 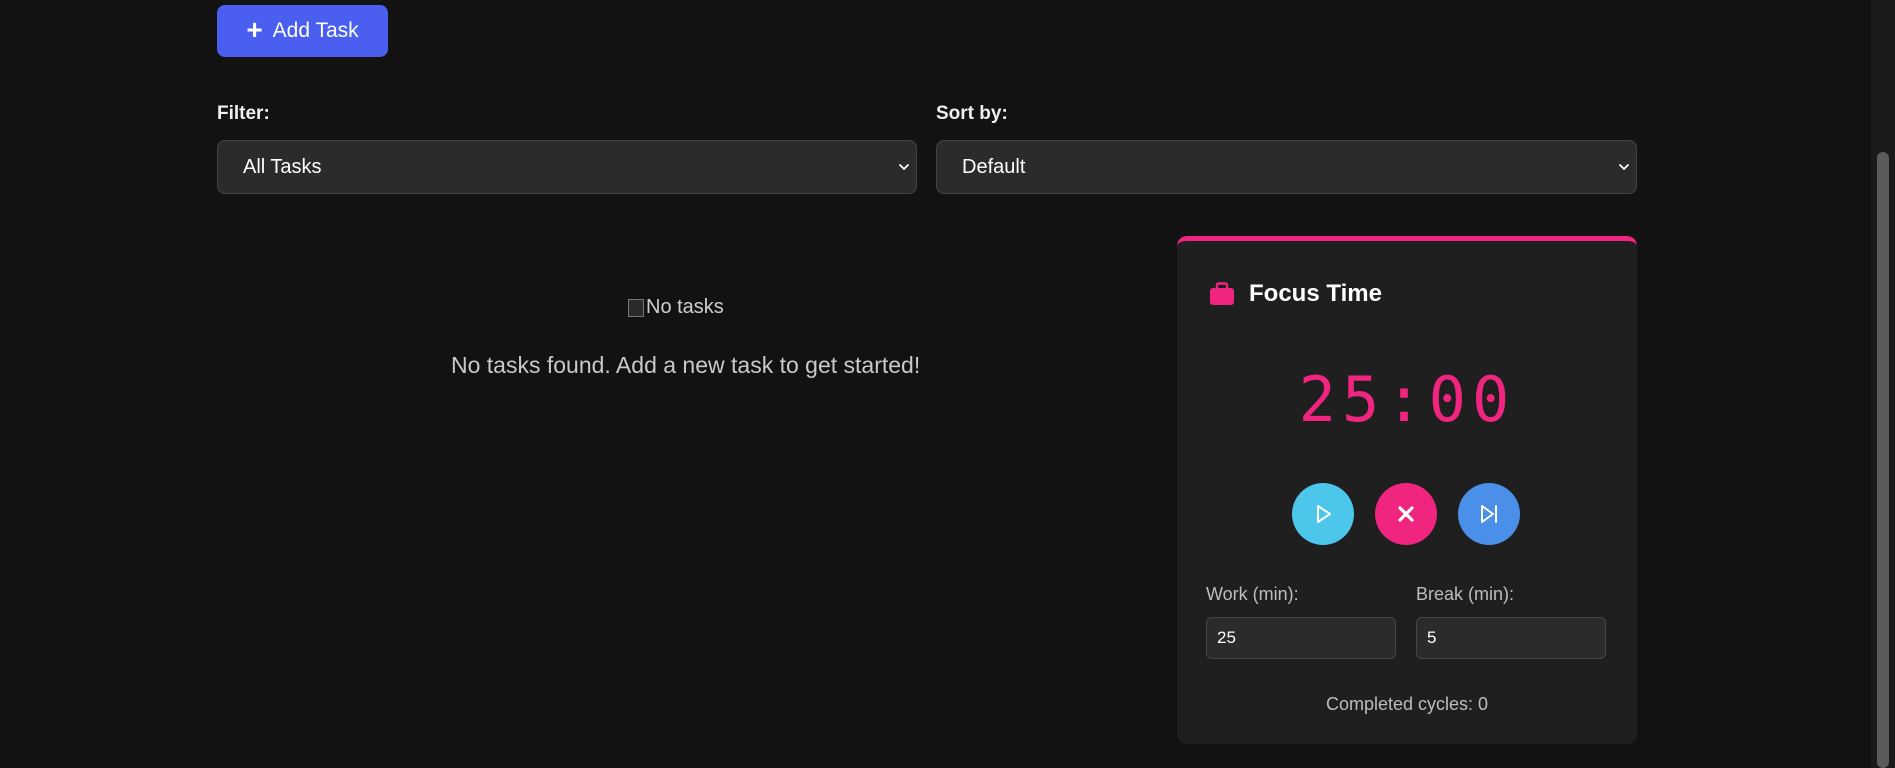 I want to click on skip-button, so click(x=1489, y=514).